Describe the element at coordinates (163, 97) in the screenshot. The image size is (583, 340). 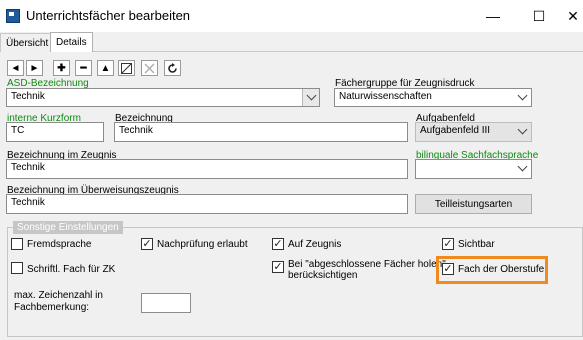
I see `asd-combobox: Technik` at that location.